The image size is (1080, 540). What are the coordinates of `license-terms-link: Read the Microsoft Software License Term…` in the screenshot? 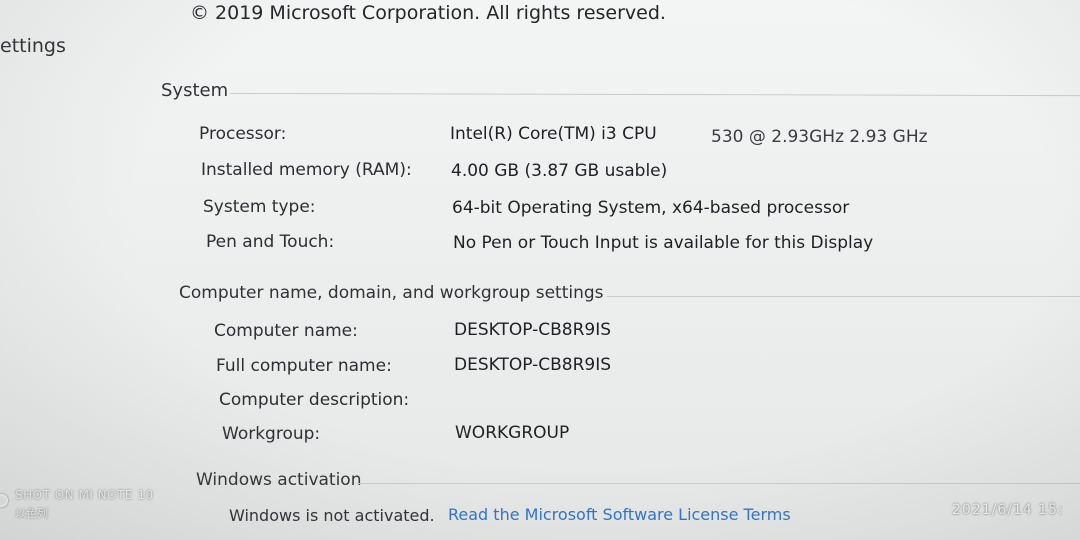 It's located at (619, 514).